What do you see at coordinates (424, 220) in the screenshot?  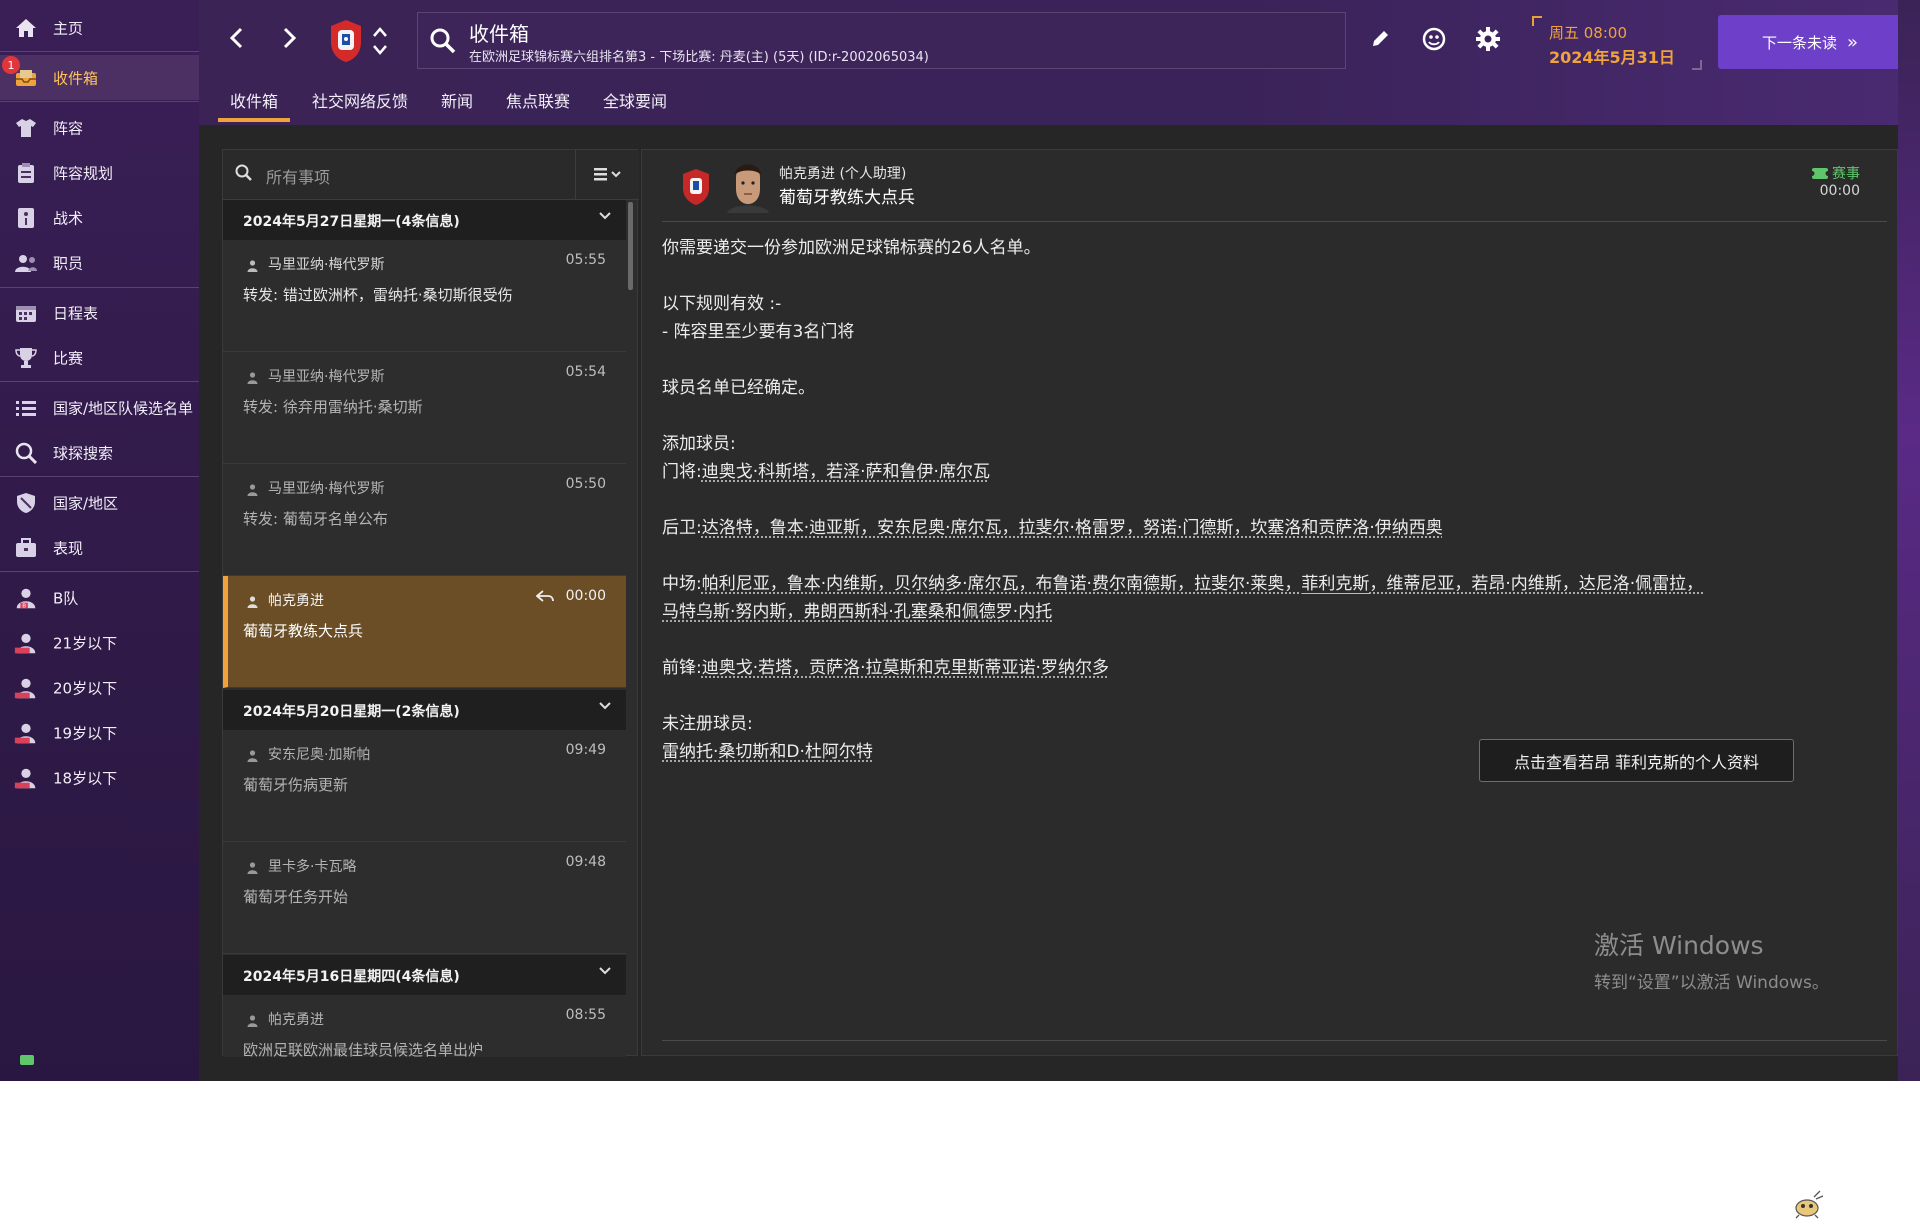 I see `day-group-header: 2024年5月27日星期一(4条信息)` at bounding box center [424, 220].